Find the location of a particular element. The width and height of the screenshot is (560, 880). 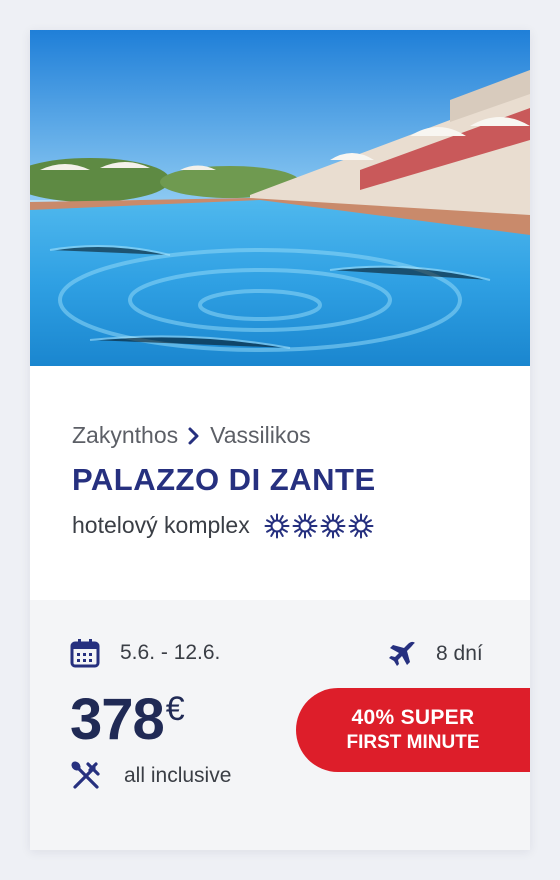

breadcrumb: Zakynthos Vassilikos is located at coordinates (191, 435).